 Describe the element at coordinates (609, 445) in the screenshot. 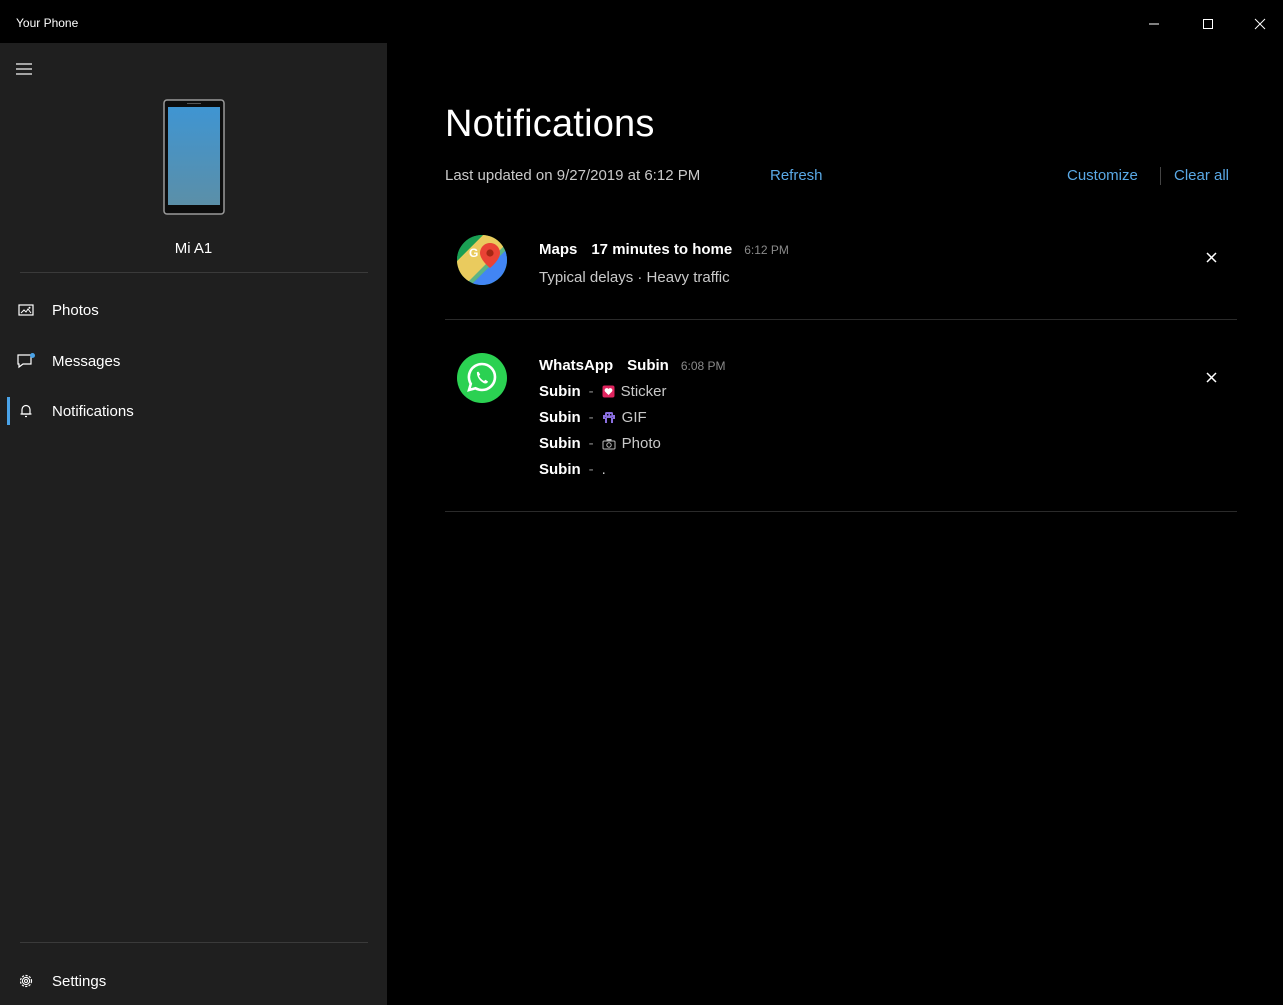

I see `camera-icon` at that location.